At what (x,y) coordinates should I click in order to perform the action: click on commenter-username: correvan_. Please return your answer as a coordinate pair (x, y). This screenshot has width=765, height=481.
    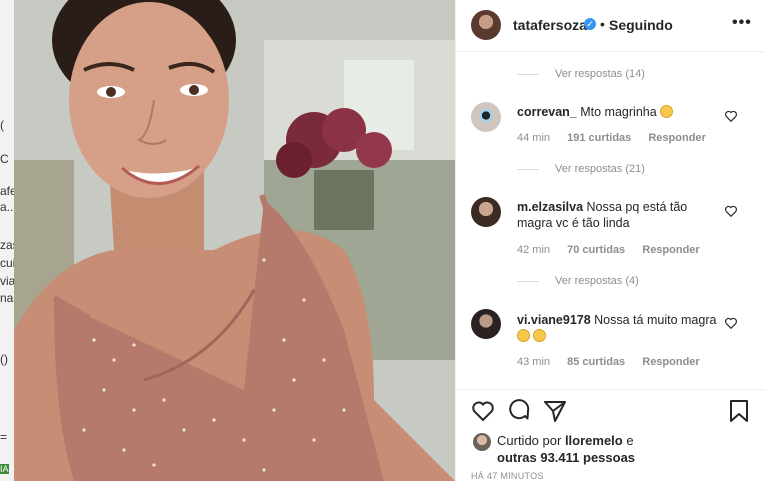
    Looking at the image, I should click on (547, 112).